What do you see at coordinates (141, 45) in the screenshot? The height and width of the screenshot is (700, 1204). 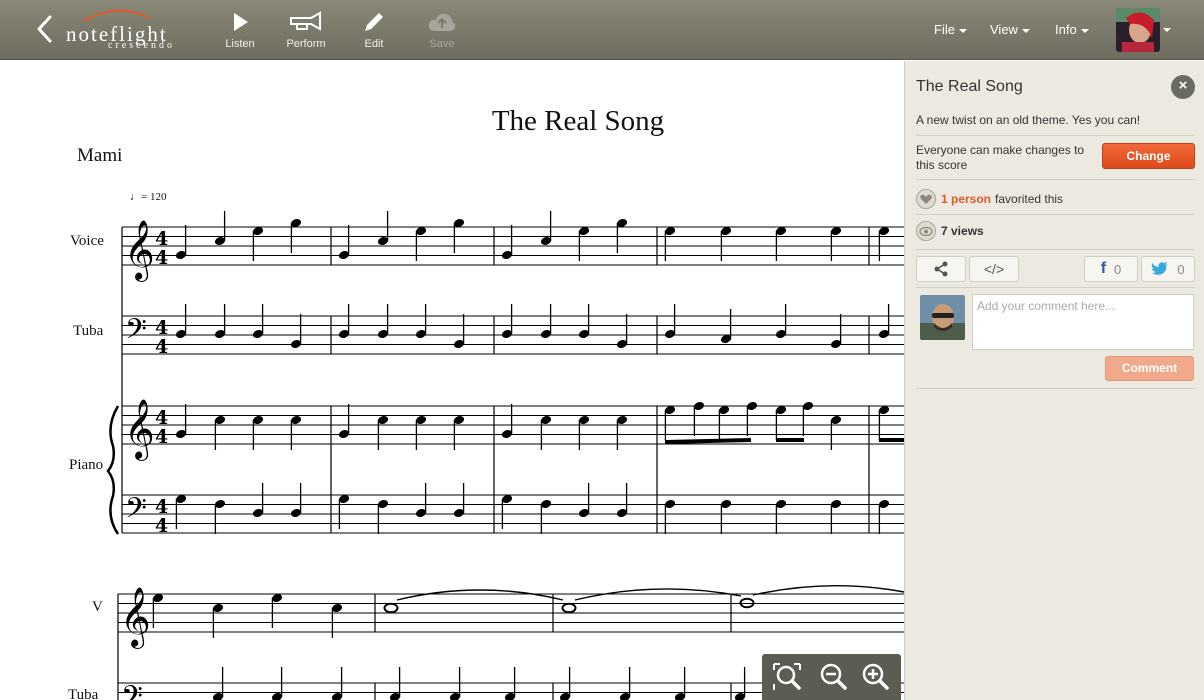 I see `logo-subtitle: crescendo` at bounding box center [141, 45].